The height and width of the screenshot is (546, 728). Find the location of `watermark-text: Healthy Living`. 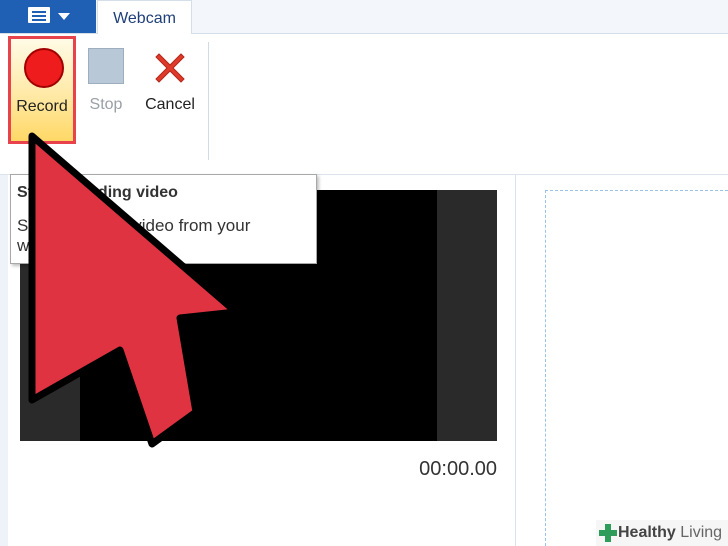

watermark-text: Healthy Living is located at coordinates (670, 533).